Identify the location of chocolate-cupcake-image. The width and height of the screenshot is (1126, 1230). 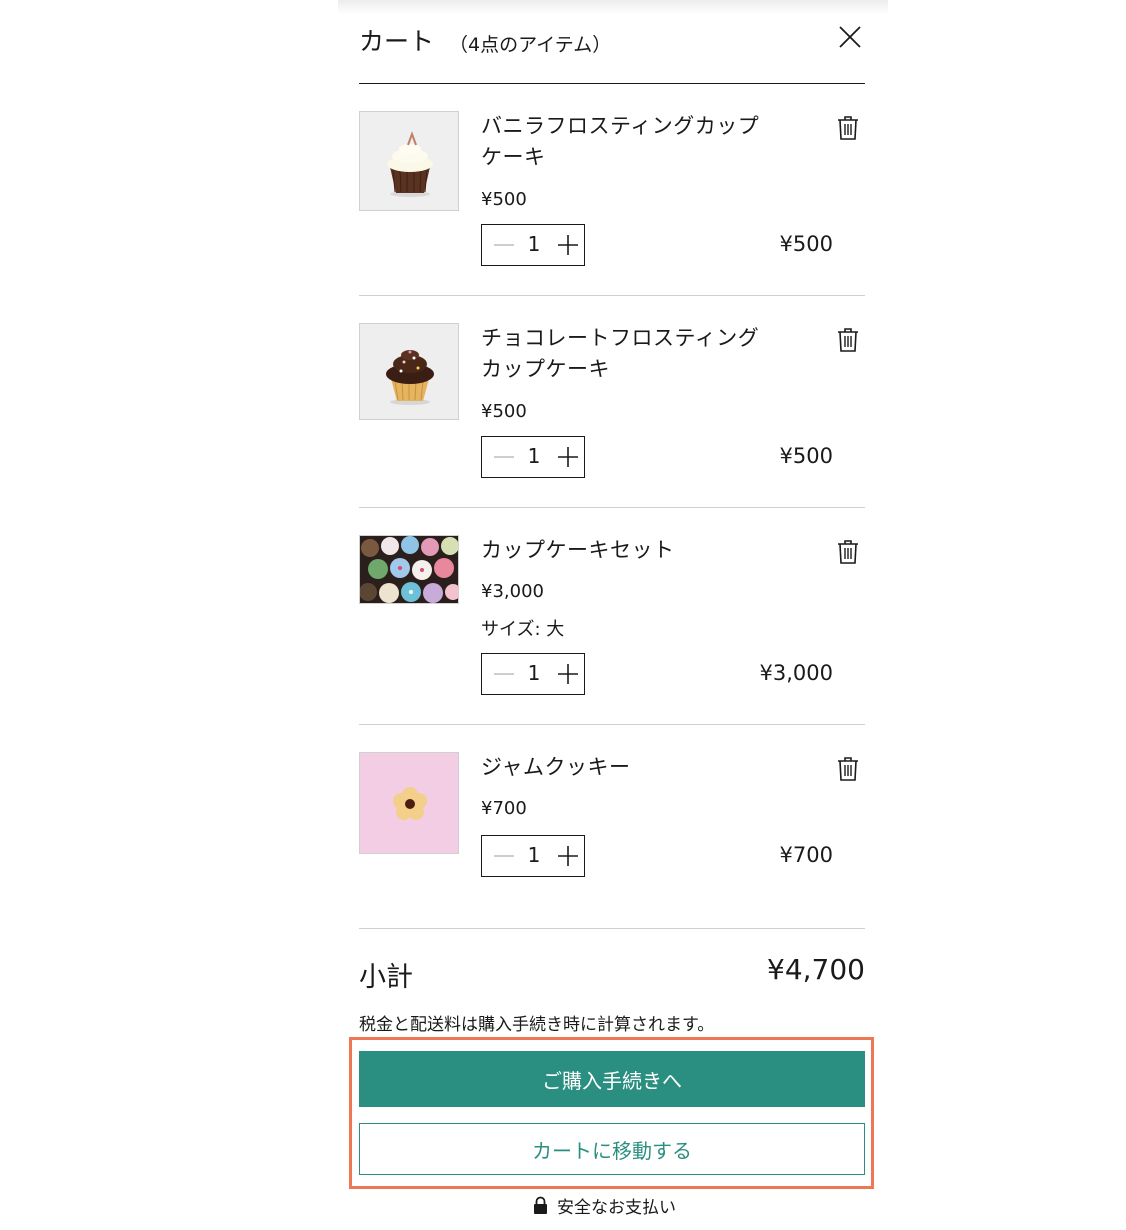
(409, 371).